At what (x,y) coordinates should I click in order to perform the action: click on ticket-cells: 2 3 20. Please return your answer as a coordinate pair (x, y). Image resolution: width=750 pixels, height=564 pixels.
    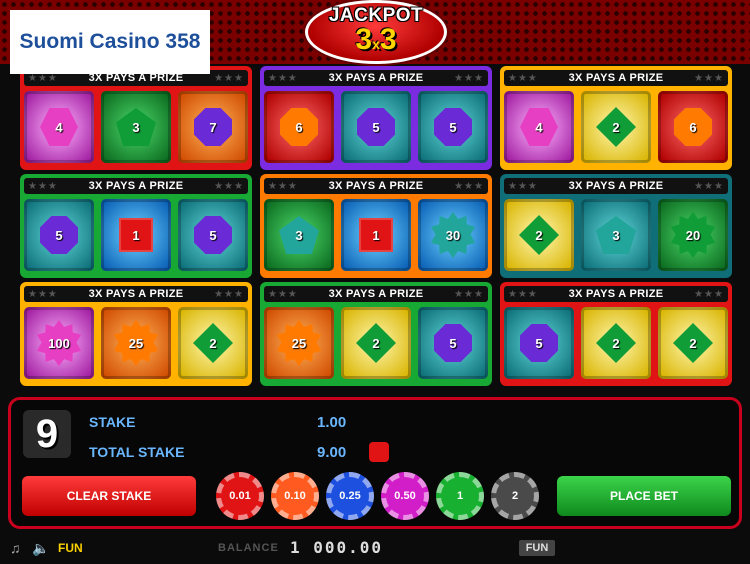
    Looking at the image, I should click on (616, 235).